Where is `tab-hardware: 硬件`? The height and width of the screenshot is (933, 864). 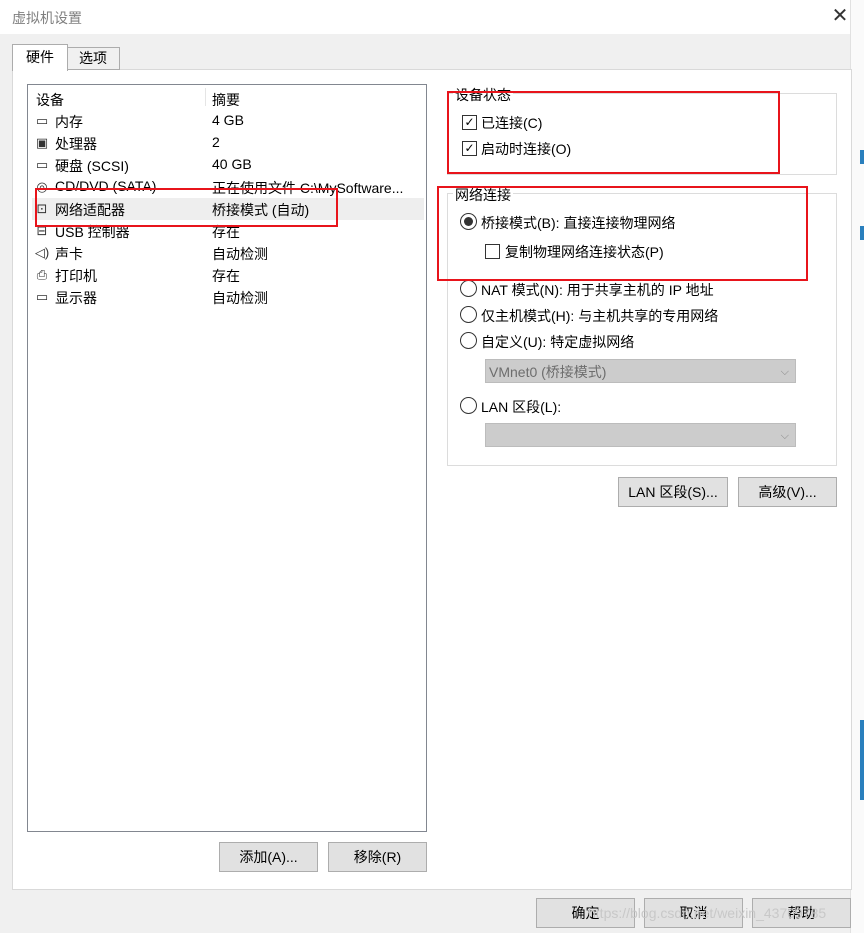
tab-hardware: 硬件 is located at coordinates (40, 57).